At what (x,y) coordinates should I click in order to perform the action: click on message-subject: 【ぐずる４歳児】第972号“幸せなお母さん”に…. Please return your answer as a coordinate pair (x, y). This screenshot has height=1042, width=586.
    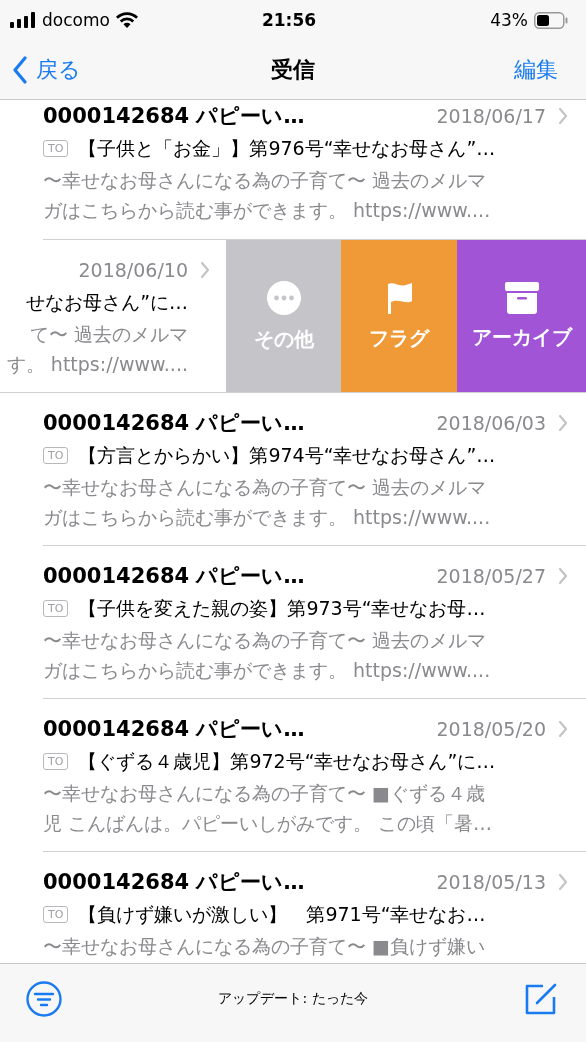
    Looking at the image, I should click on (287, 761).